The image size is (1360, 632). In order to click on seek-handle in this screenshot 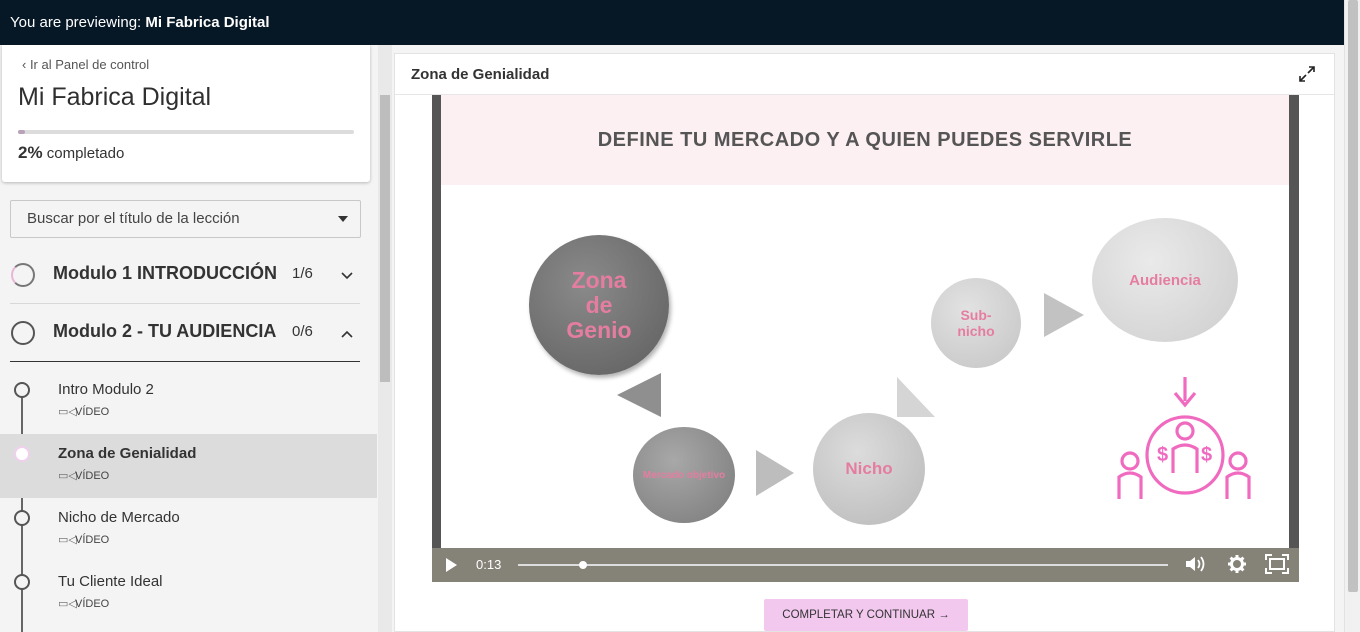, I will do `click(583, 565)`.